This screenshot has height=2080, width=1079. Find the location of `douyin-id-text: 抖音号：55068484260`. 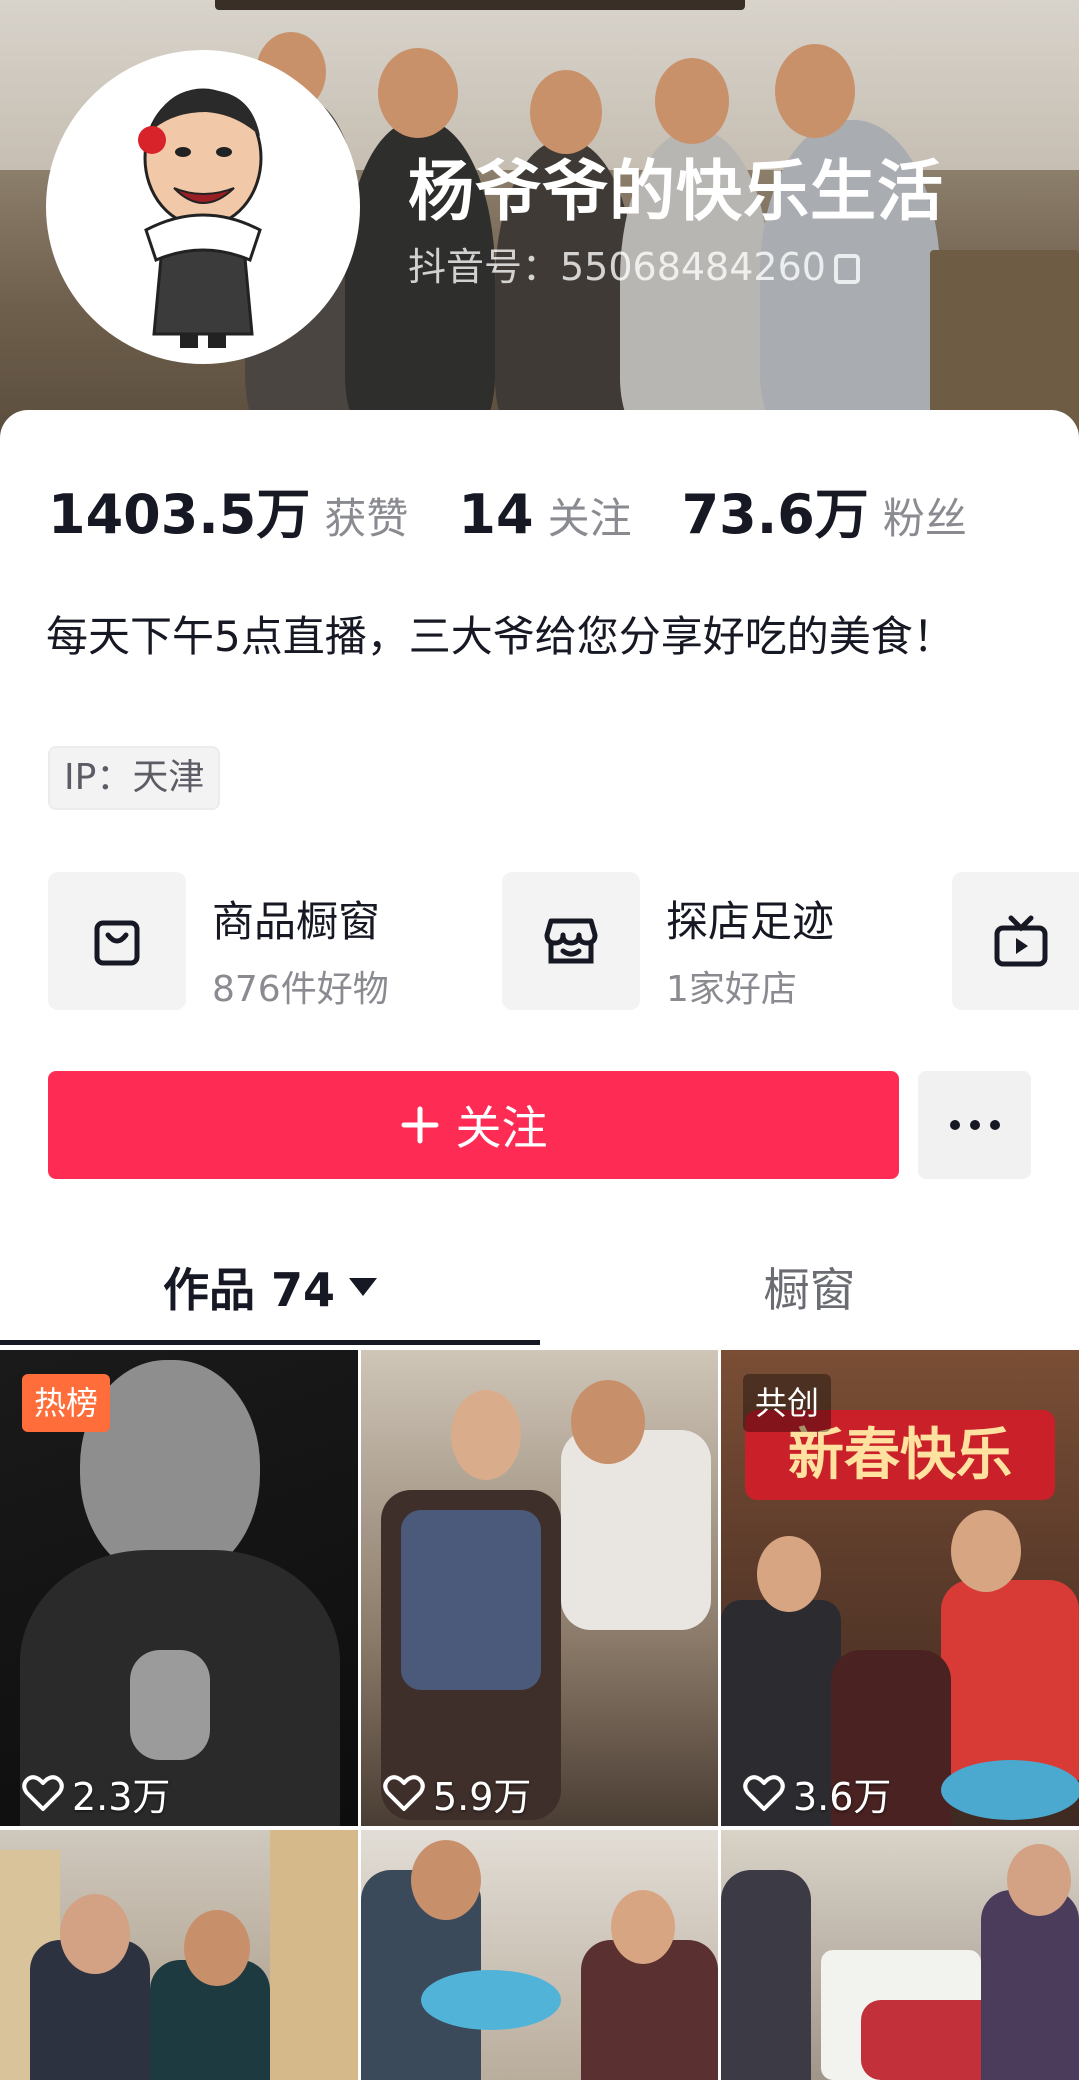

douyin-id-text: 抖音号：55068484260 is located at coordinates (617, 267).